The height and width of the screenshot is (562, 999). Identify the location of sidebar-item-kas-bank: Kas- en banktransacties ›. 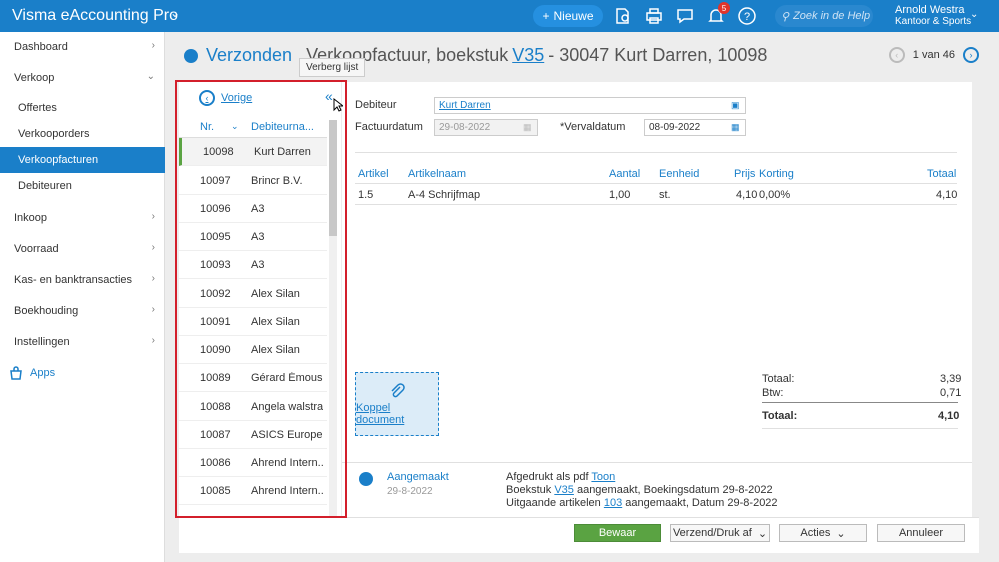
(82, 280).